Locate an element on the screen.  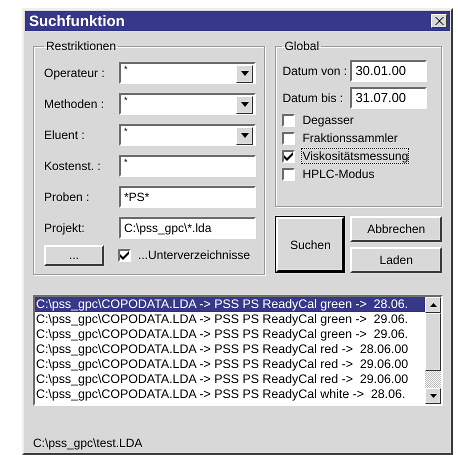
input-field: C:\pss_gpc\*.lda is located at coordinates (187, 227).